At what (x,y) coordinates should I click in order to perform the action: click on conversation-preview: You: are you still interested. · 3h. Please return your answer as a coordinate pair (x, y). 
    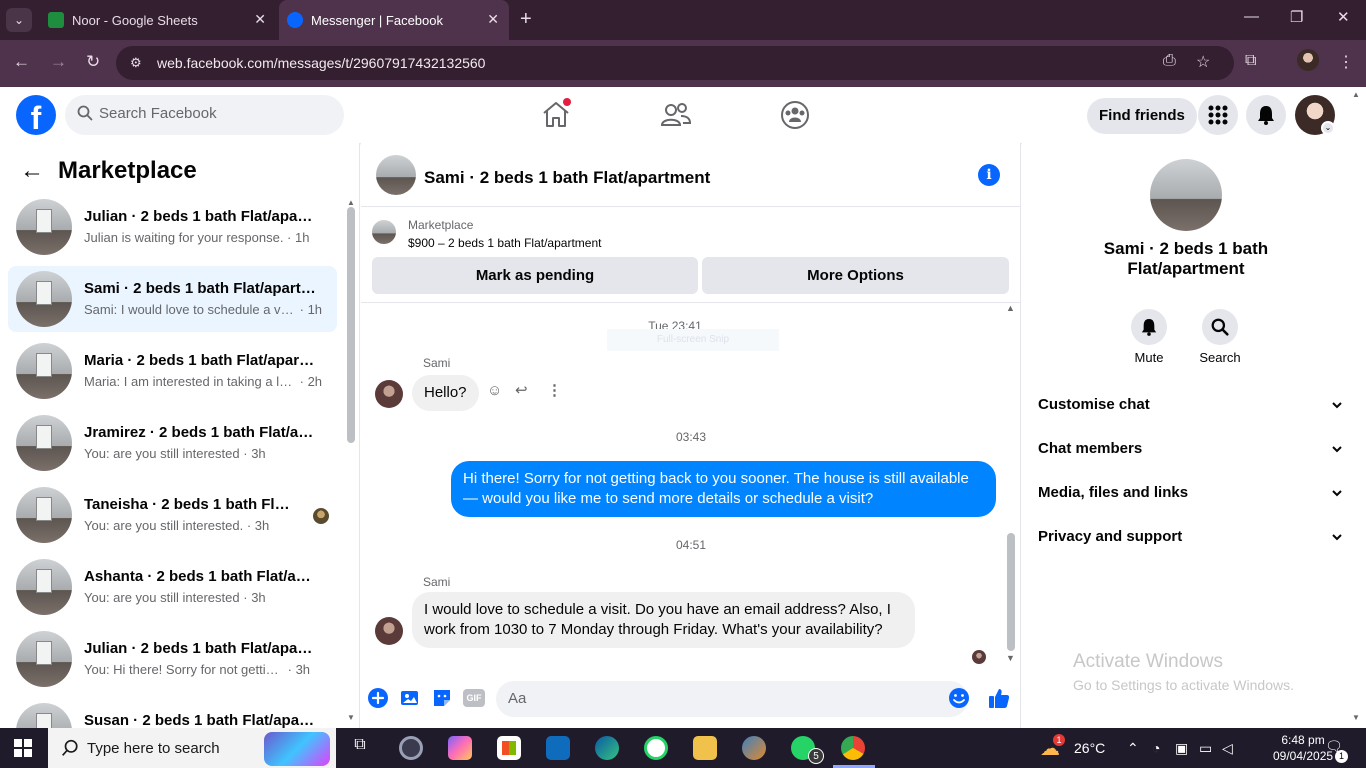
    Looking at the image, I should click on (177, 525).